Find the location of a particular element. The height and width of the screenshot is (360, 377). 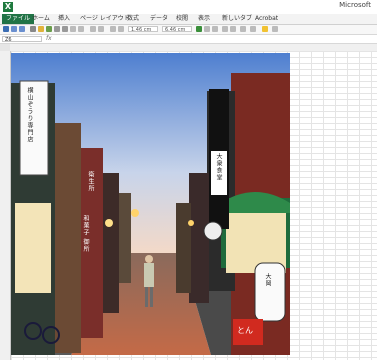

tab-formulas: 数式 is located at coordinates (133, 19).